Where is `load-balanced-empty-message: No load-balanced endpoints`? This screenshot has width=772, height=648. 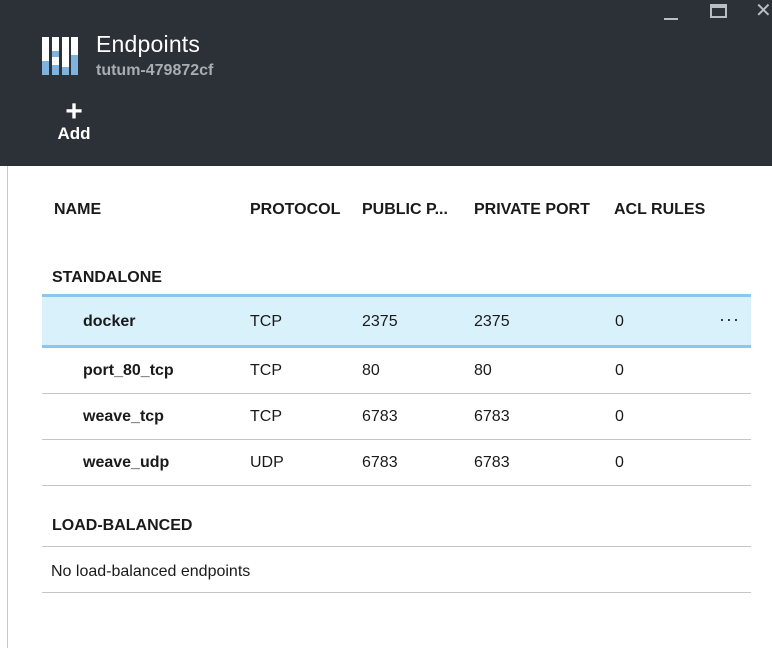 load-balanced-empty-message: No load-balanced endpoints is located at coordinates (151, 571).